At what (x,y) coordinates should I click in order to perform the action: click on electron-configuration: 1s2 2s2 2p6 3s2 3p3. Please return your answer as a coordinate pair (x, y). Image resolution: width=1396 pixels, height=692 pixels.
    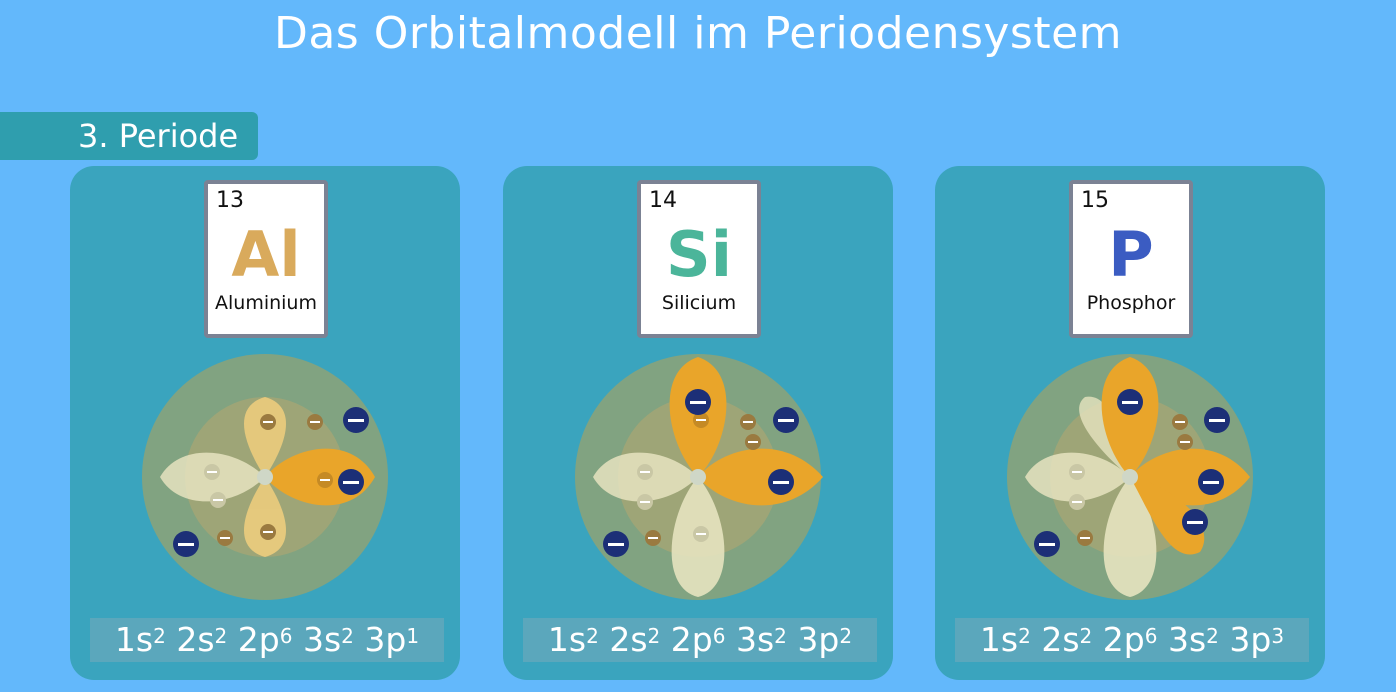
    Looking at the image, I should click on (1132, 640).